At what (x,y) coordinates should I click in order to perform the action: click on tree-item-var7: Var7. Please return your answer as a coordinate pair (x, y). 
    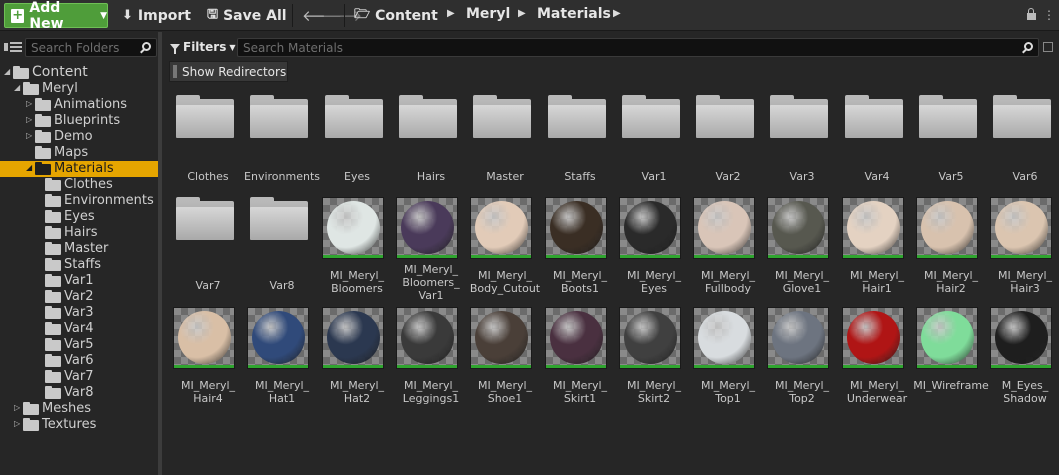
    Looking at the image, I should click on (79, 377).